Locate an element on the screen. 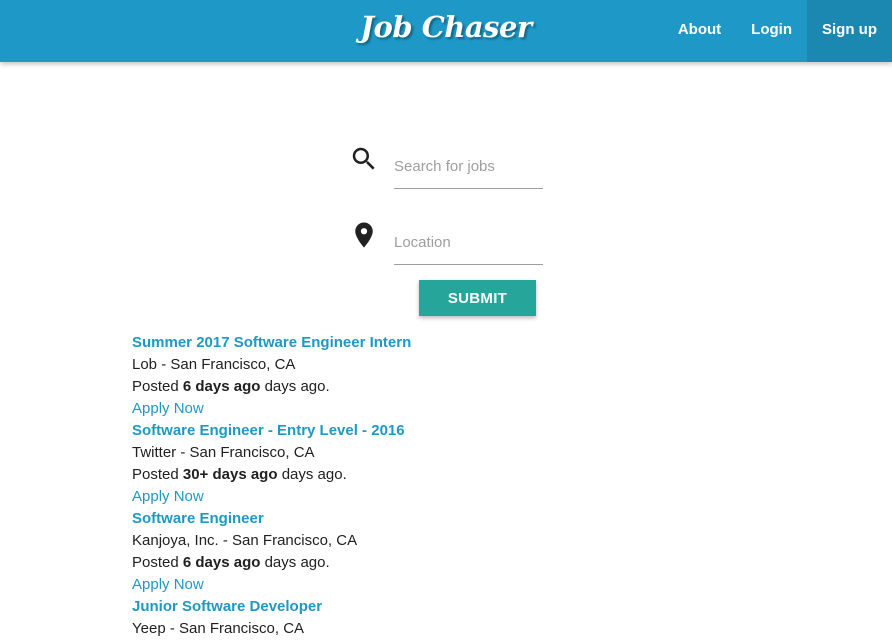  job-title-link: Summer 2017 Software Engineer Intern is located at coordinates (382, 343).